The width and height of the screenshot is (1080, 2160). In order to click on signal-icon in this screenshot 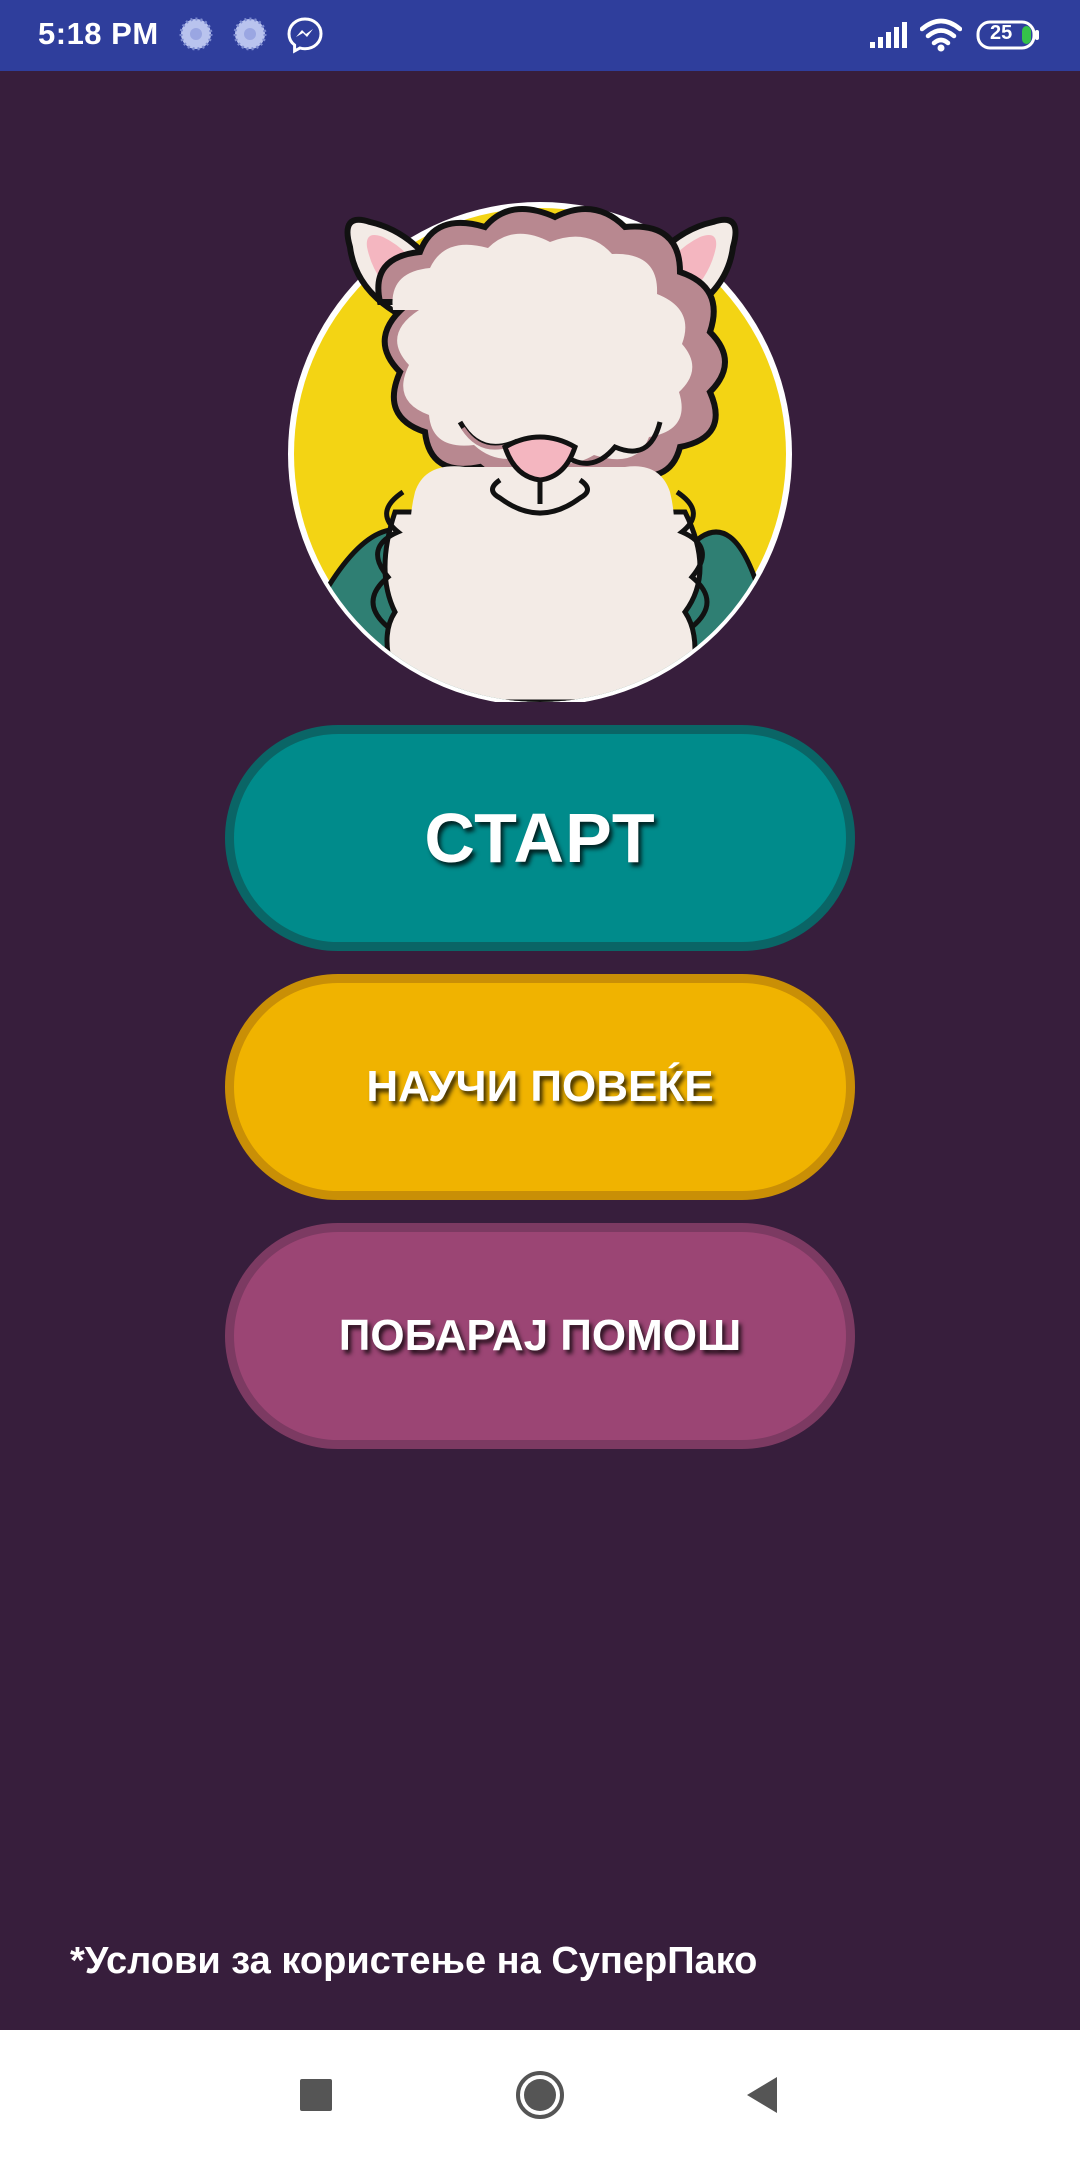, I will do `click(889, 37)`.